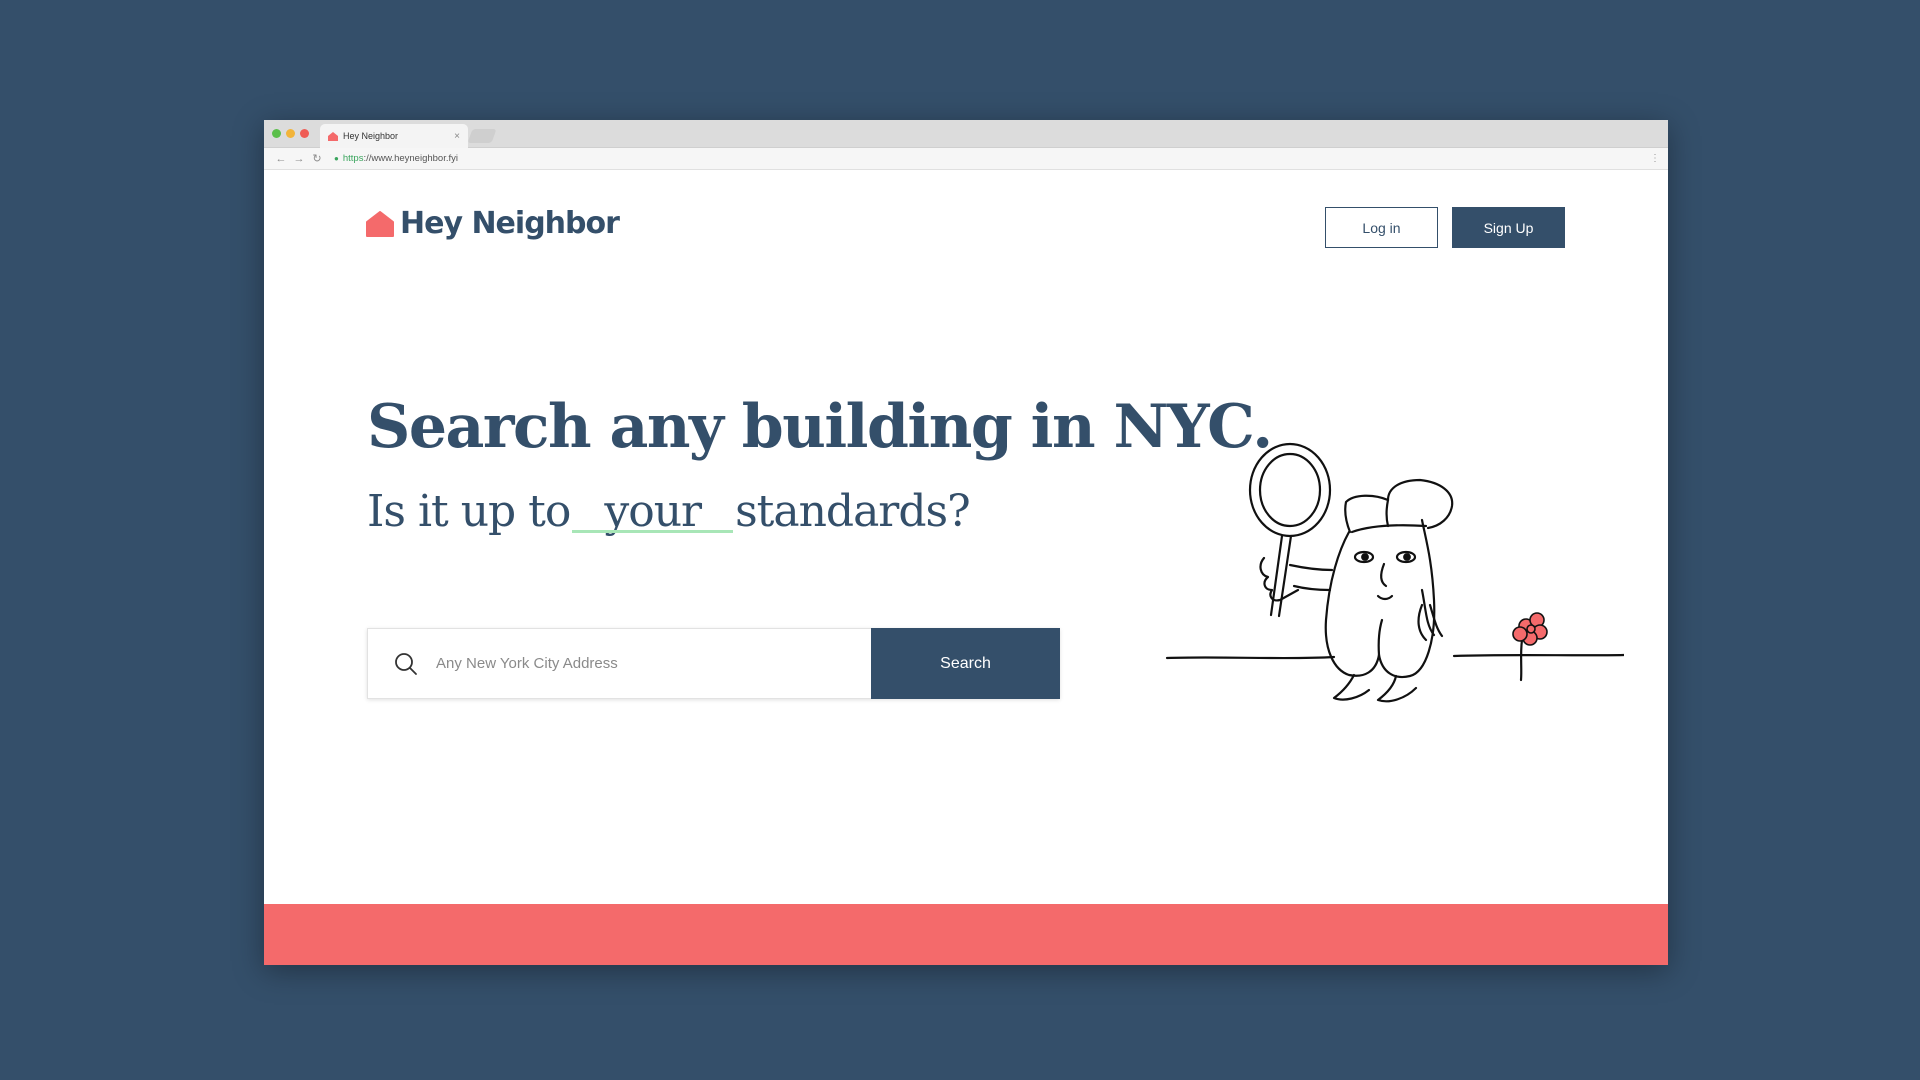  Describe the element at coordinates (820, 427) in the screenshot. I see `hero-headline: Search any building in NYC.` at that location.